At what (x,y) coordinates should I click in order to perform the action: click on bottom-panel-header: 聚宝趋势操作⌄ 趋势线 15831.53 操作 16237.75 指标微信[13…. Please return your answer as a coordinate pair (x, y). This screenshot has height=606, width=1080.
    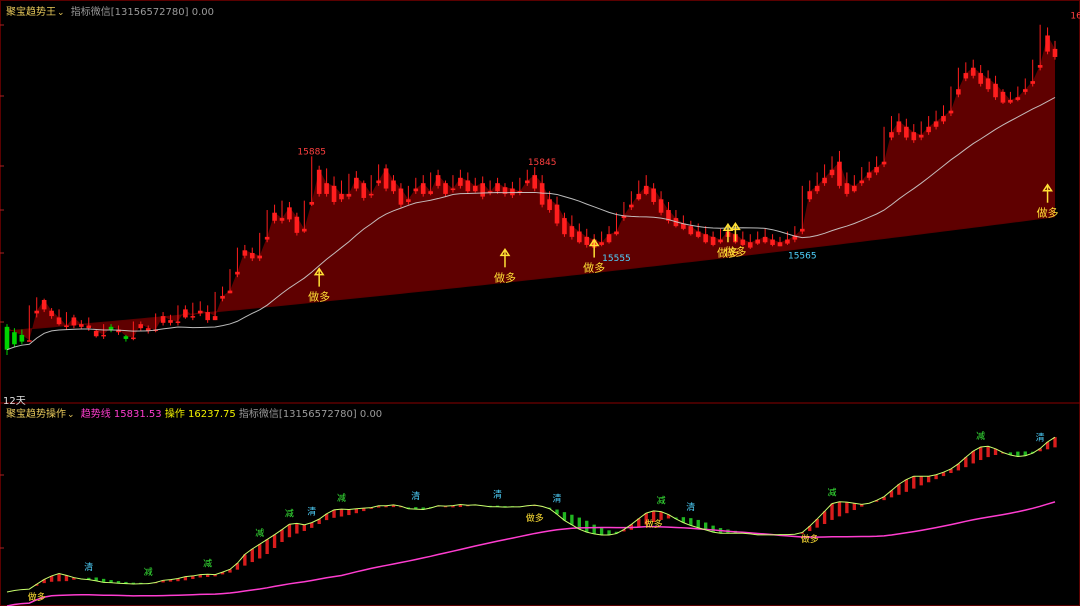
    Looking at the image, I should click on (194, 412).